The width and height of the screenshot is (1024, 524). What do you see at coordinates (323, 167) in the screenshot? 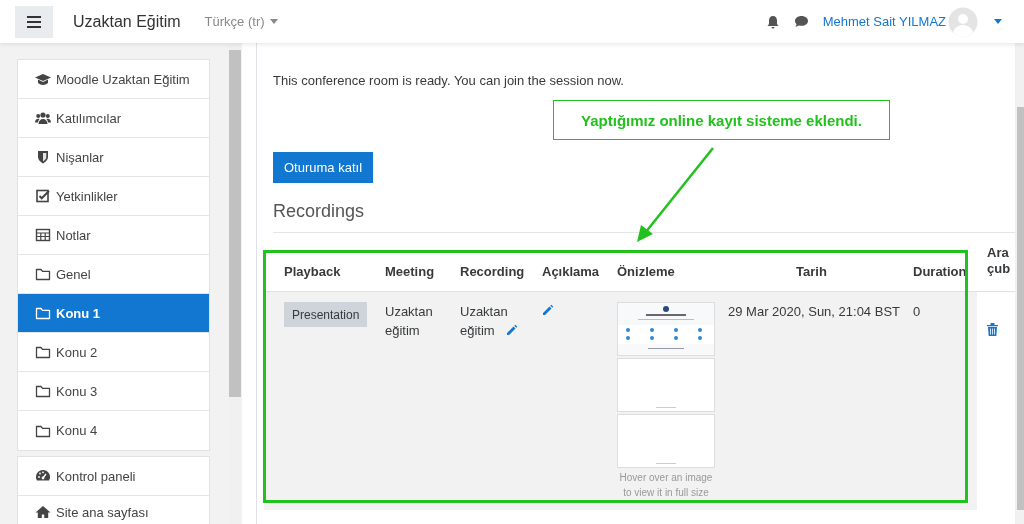
I see `join-button: Oturuma katıl` at bounding box center [323, 167].